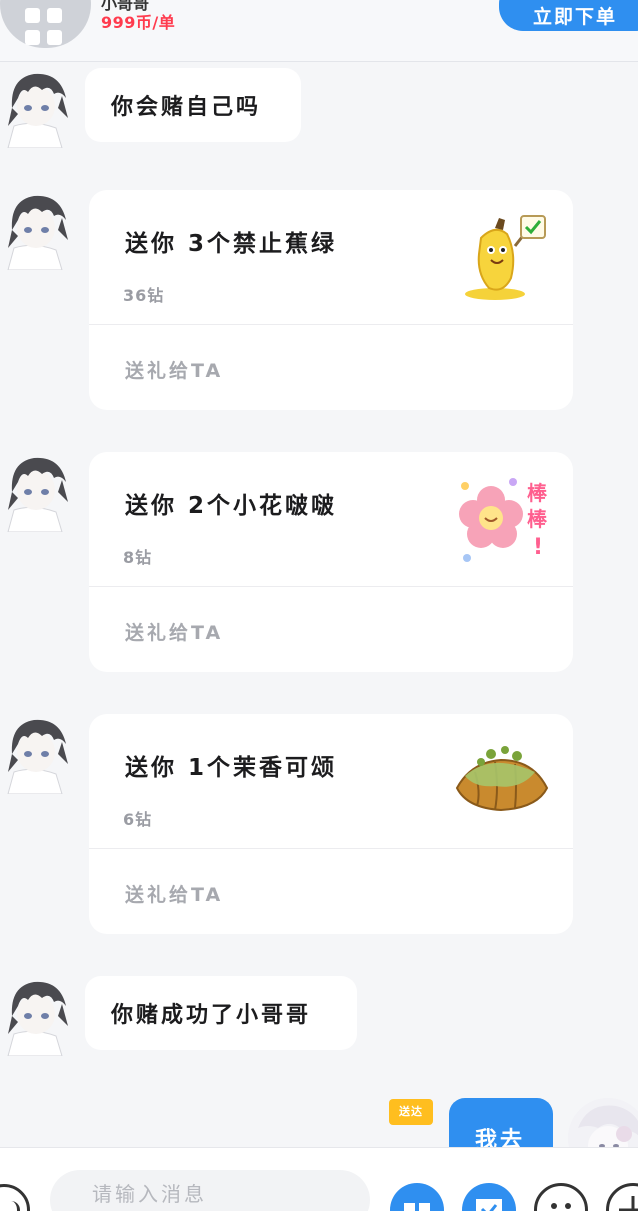  Describe the element at coordinates (331, 562) in the screenshot. I see `gift-card: 送你 2个小花啵啵 8钻 棒 棒 ! 送礼给TA` at that location.